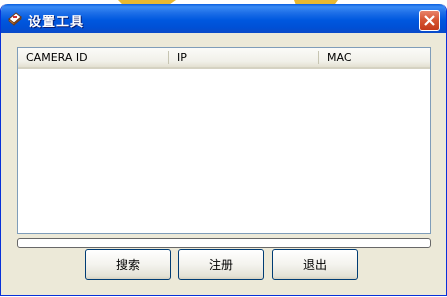  What do you see at coordinates (374, 57) in the screenshot?
I see `column-header-mac: MAC` at bounding box center [374, 57].